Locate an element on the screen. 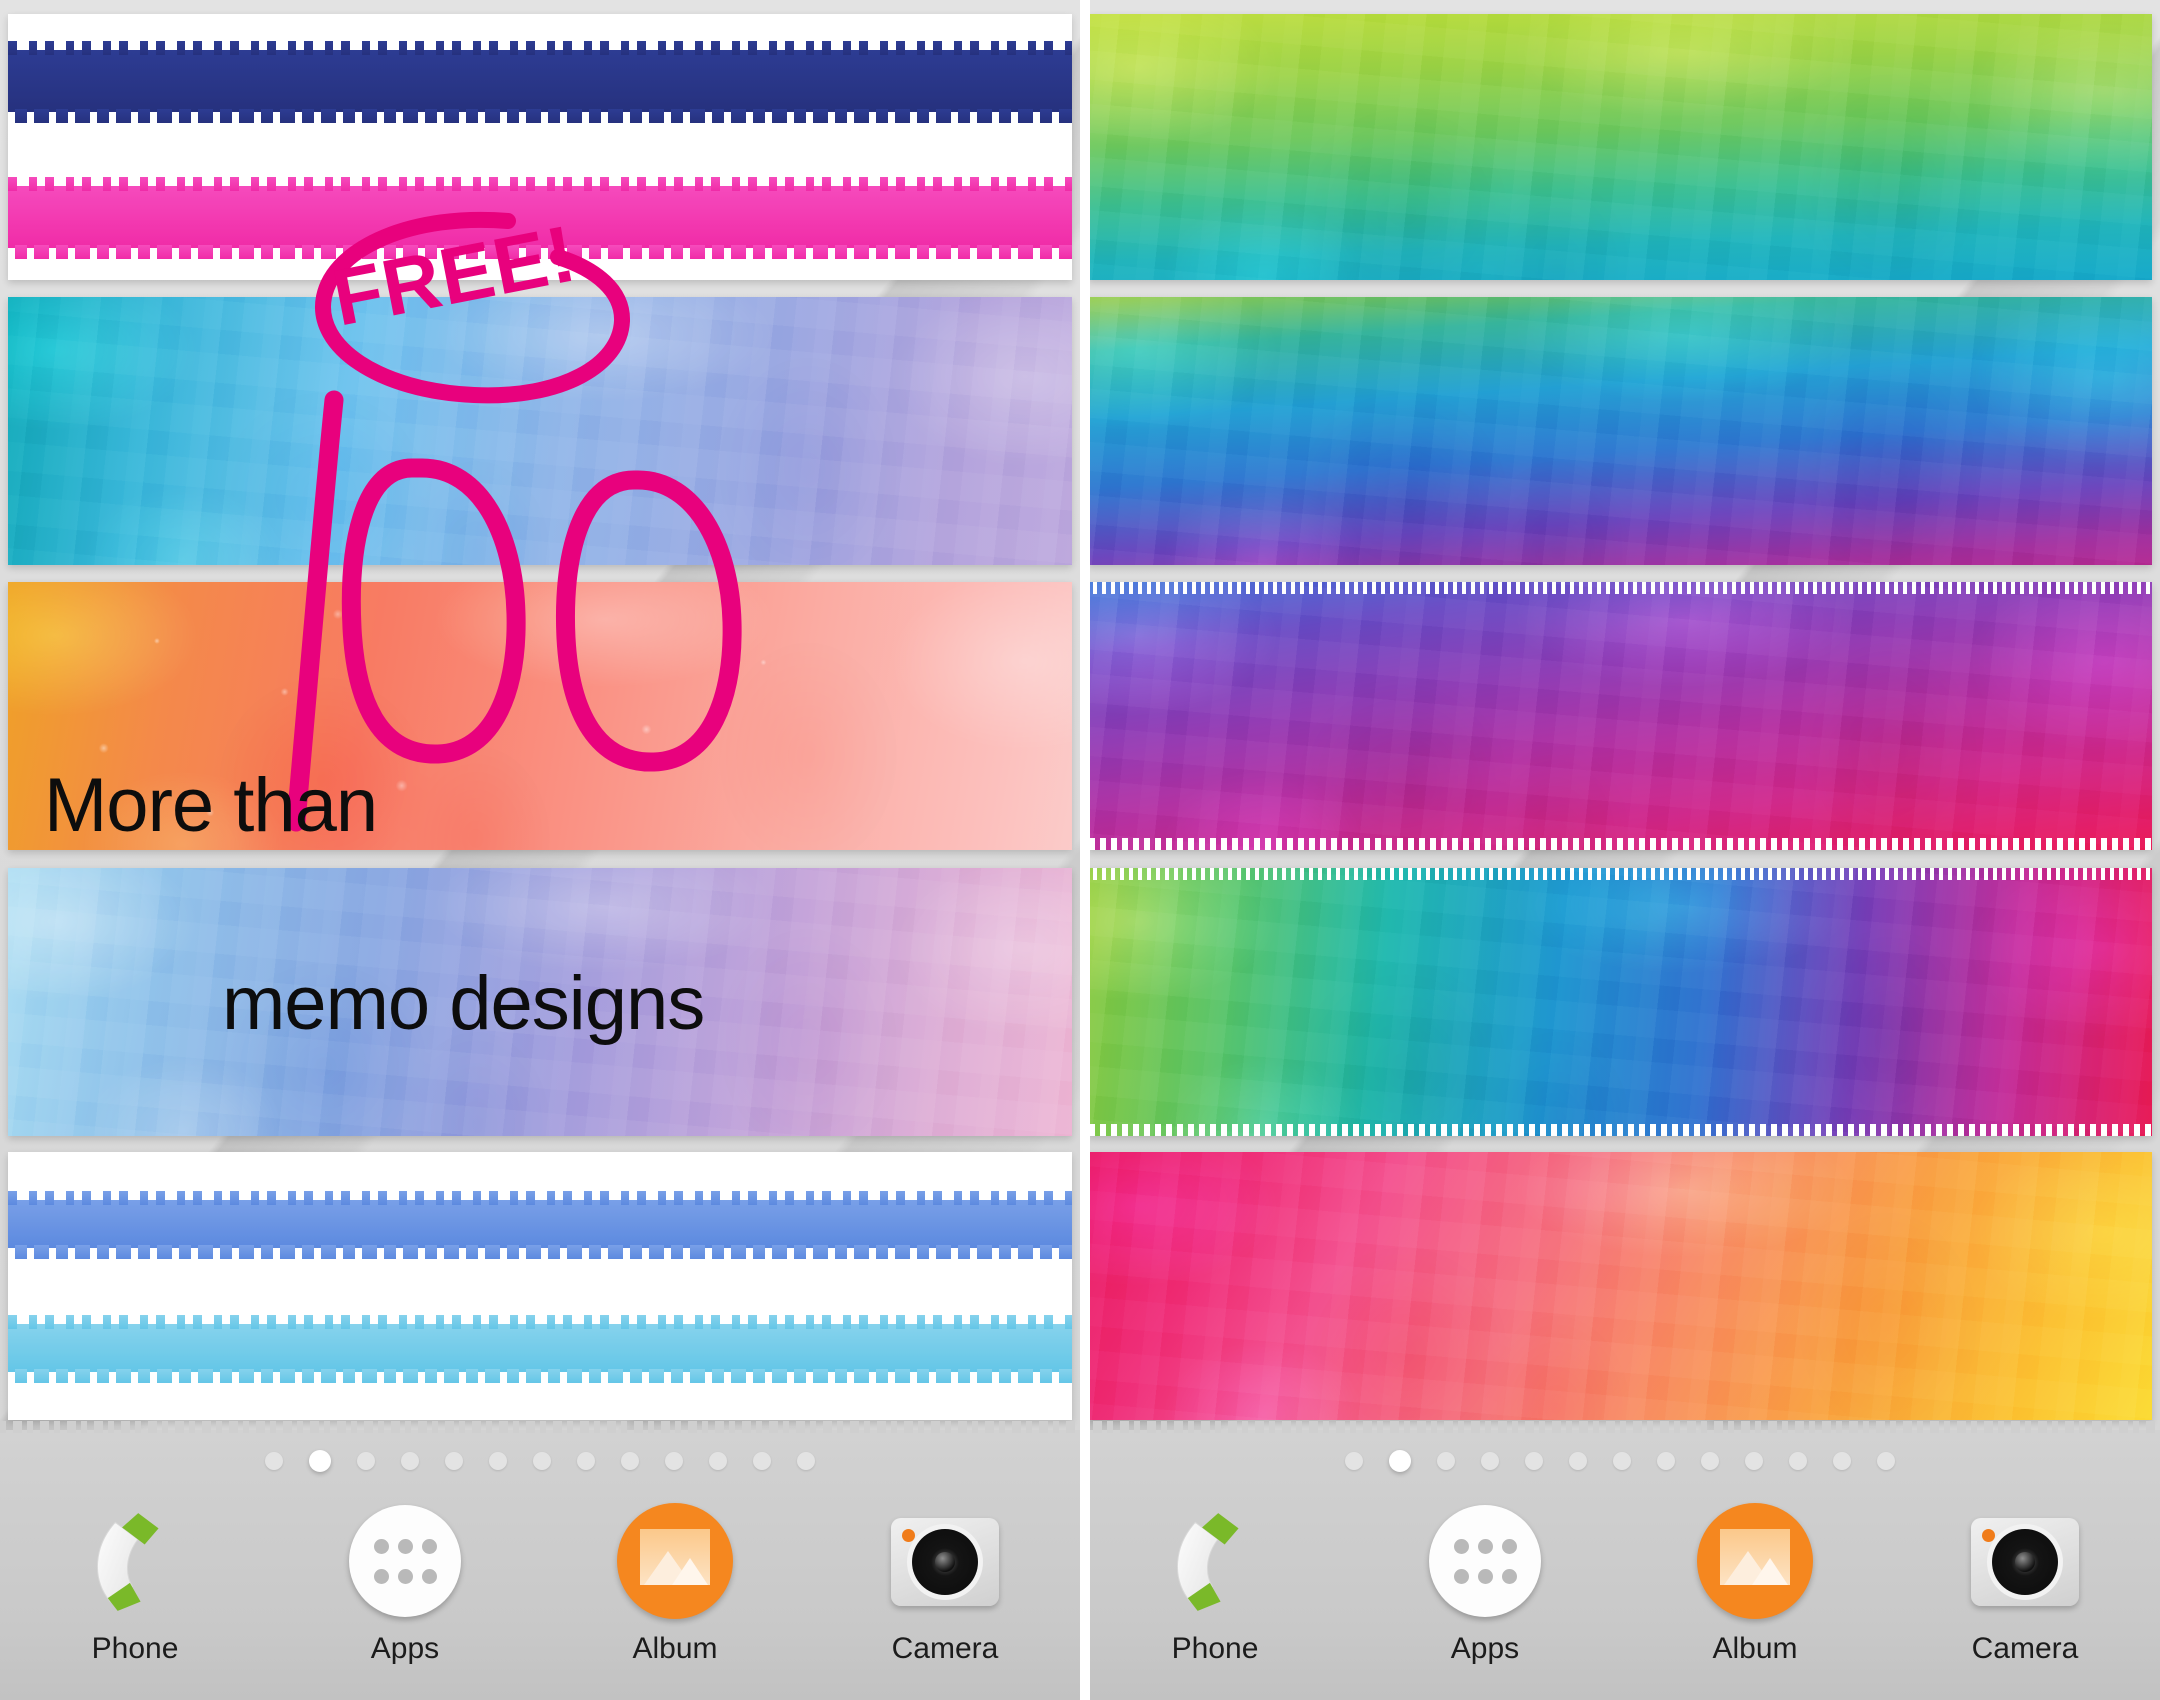  memo-widget-teal-blue-lavender is located at coordinates (540, 431).